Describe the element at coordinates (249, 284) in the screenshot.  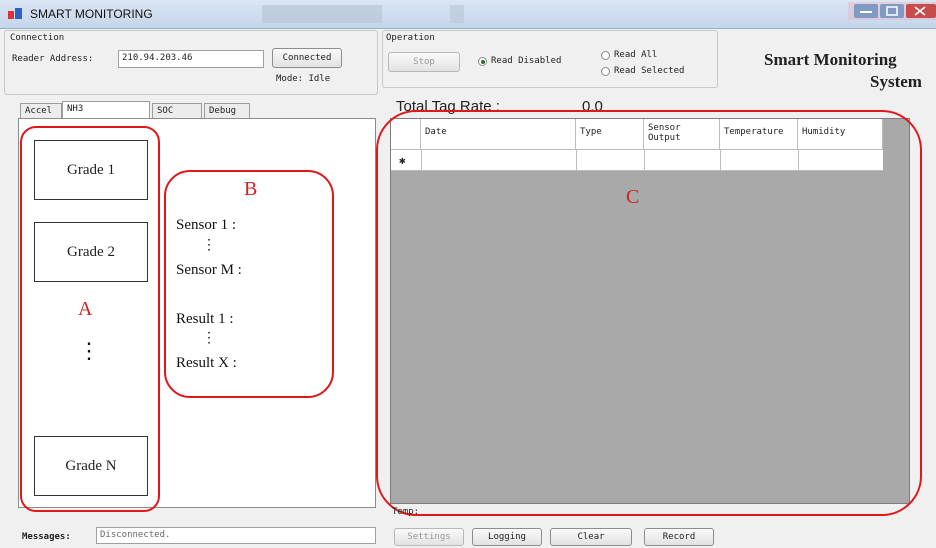
I see `annotation-oval-b` at that location.